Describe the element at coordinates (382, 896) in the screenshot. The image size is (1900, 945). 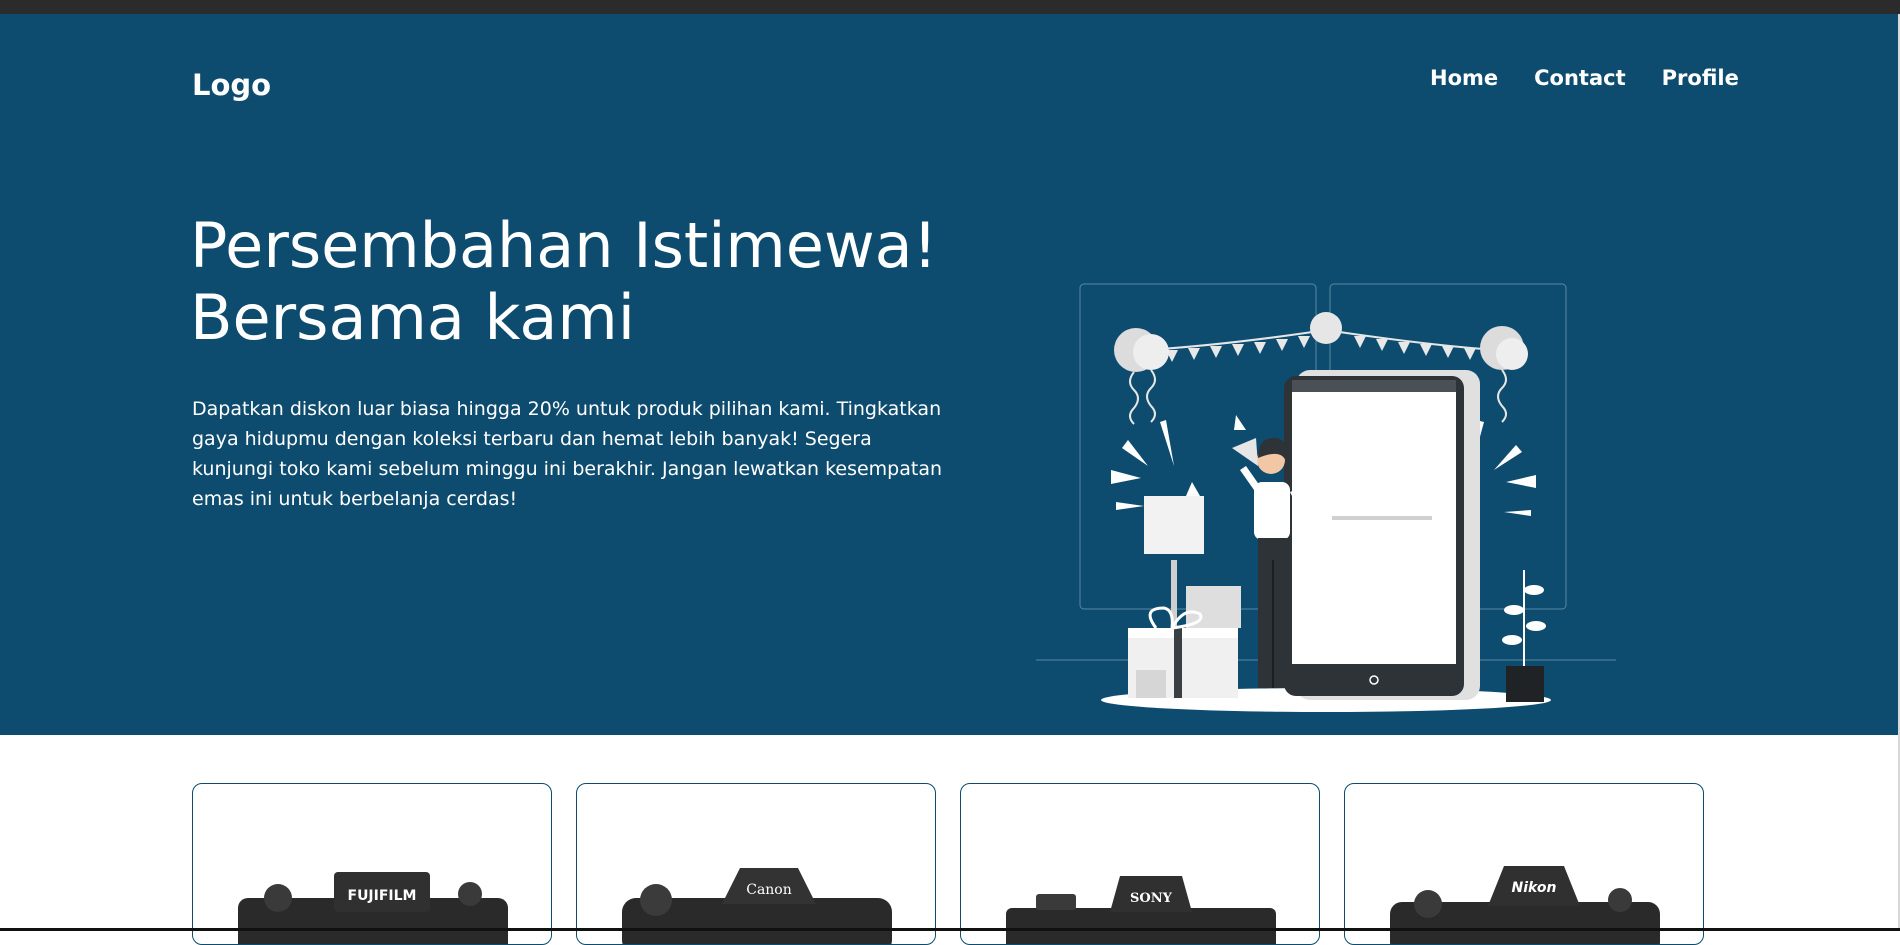
I see `brand-label: FUJIFILM` at that location.